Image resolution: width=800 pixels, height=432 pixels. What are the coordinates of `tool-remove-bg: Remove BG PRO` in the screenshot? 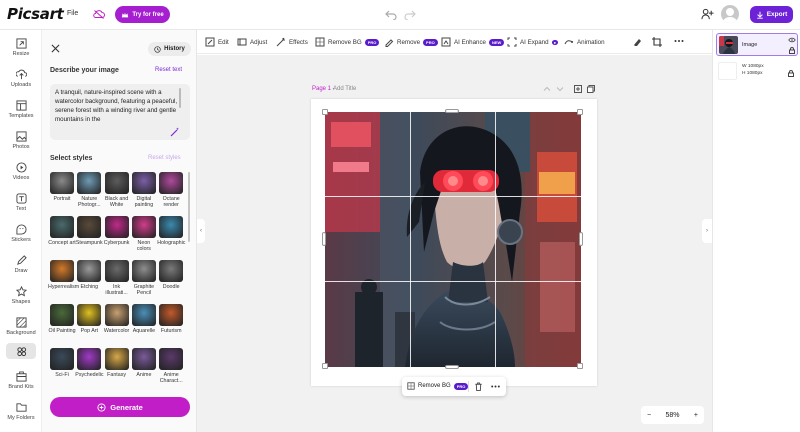 It's located at (347, 42).